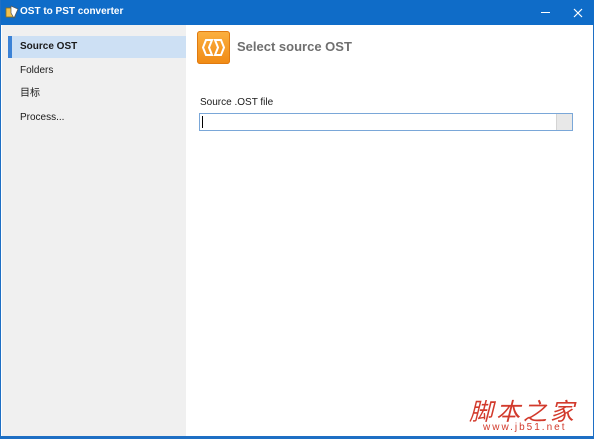  Describe the element at coordinates (202, 122) in the screenshot. I see `text-caret` at that location.